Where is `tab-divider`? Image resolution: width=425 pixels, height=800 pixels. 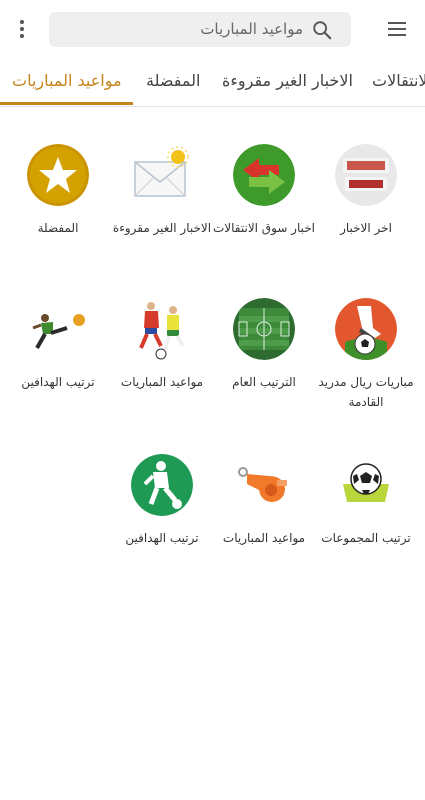
tab-divider is located at coordinates (212, 106).